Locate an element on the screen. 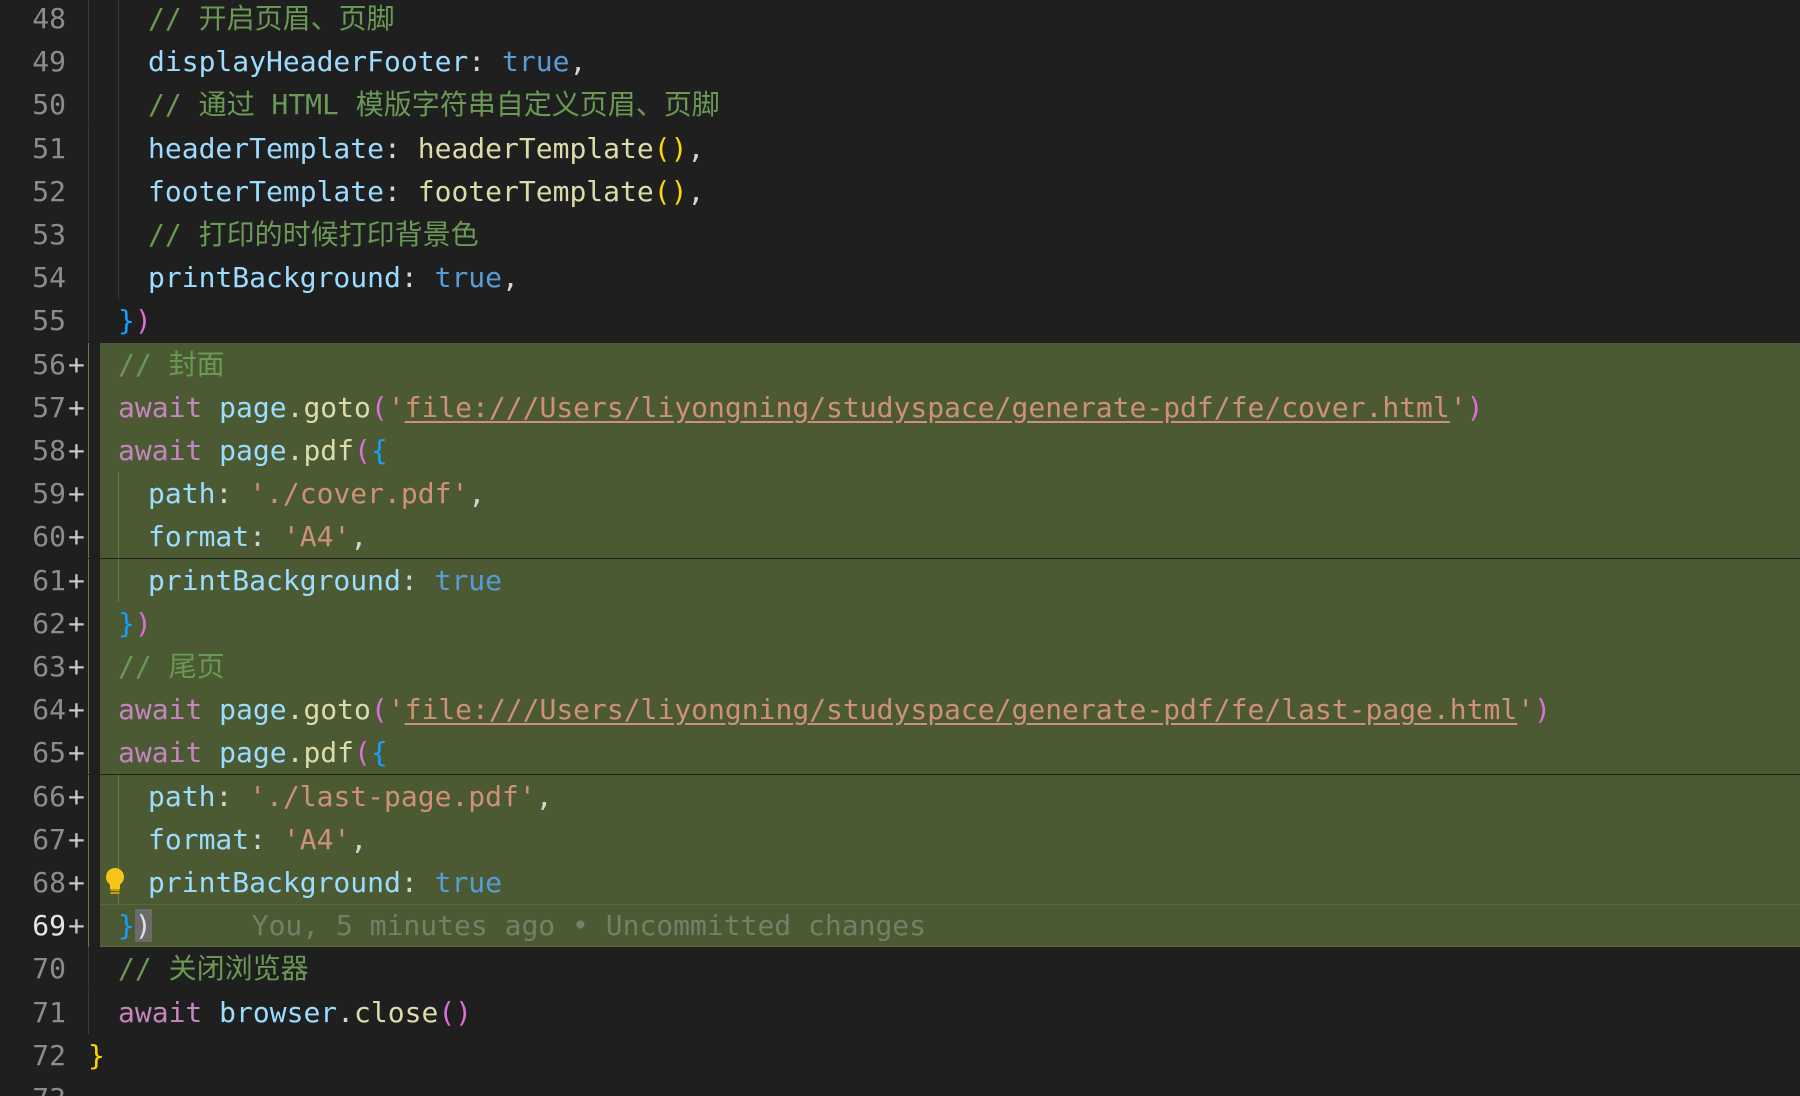 This screenshot has height=1096, width=1800. line-gutter: 55 is located at coordinates (50, 321).